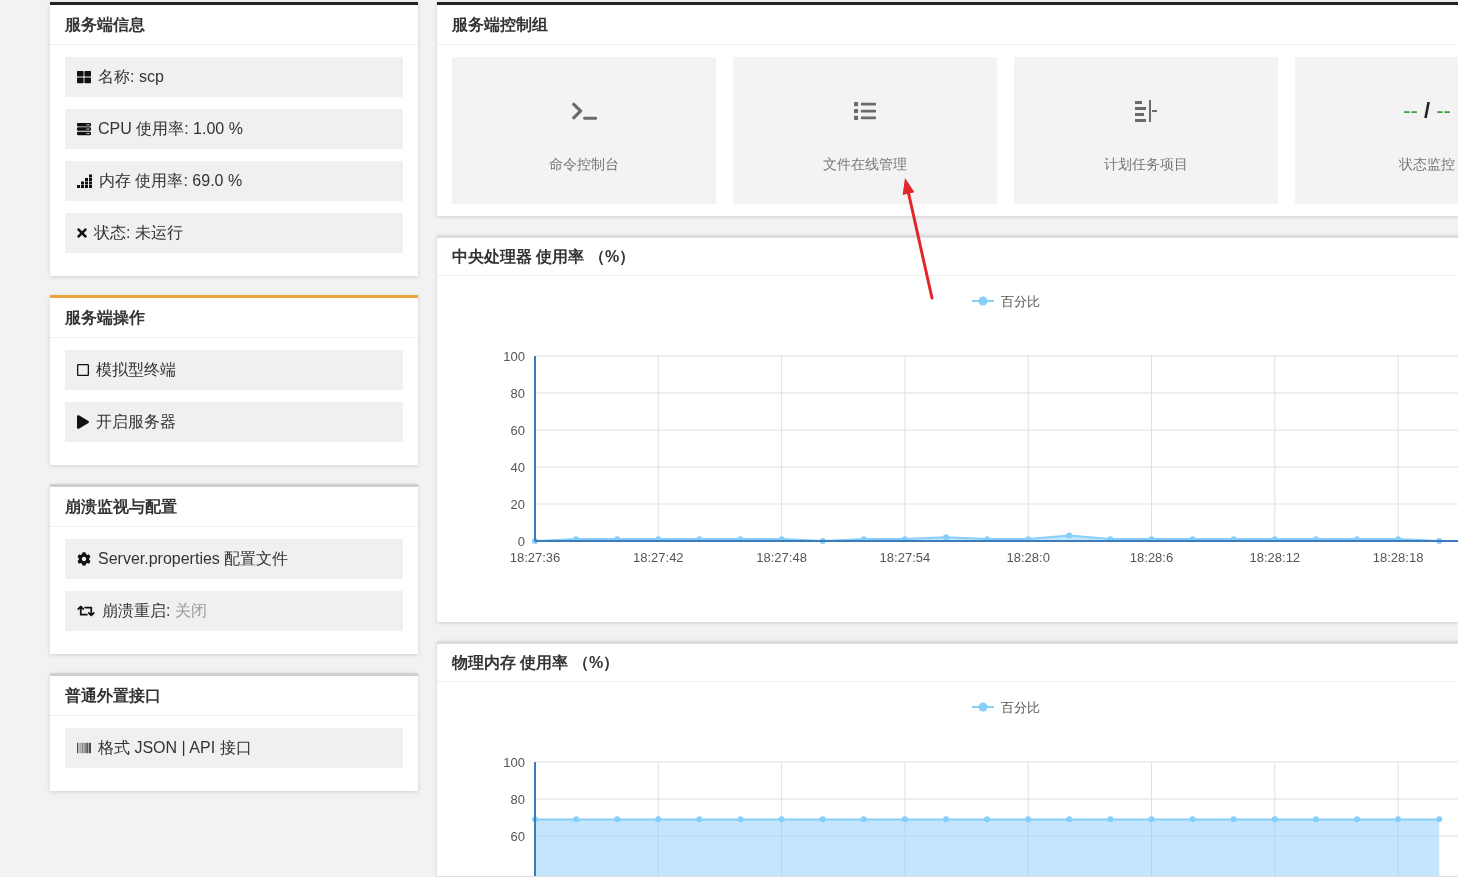 The width and height of the screenshot is (1458, 877). Describe the element at coordinates (170, 129) in the screenshot. I see `info-text: CPU 使用率: 1.00 %` at that location.